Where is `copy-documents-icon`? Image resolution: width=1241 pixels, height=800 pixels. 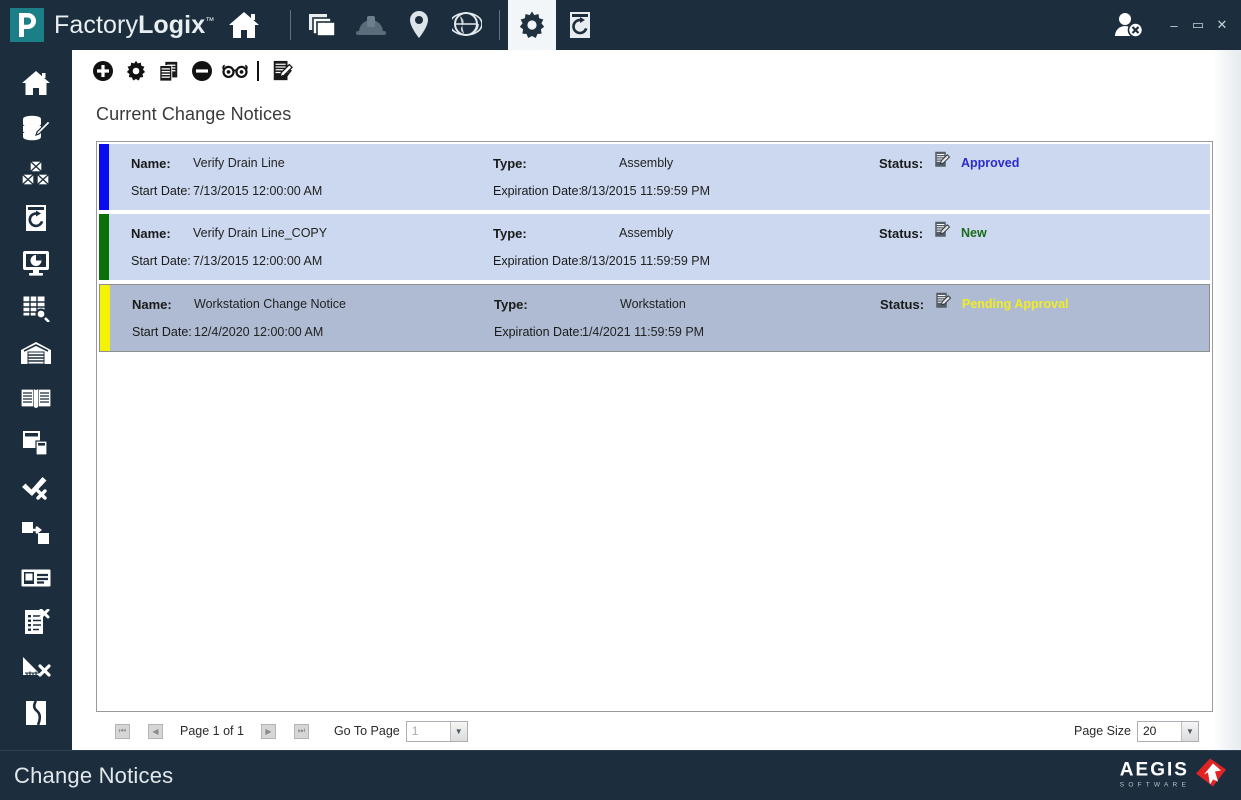 copy-documents-icon is located at coordinates (167, 71).